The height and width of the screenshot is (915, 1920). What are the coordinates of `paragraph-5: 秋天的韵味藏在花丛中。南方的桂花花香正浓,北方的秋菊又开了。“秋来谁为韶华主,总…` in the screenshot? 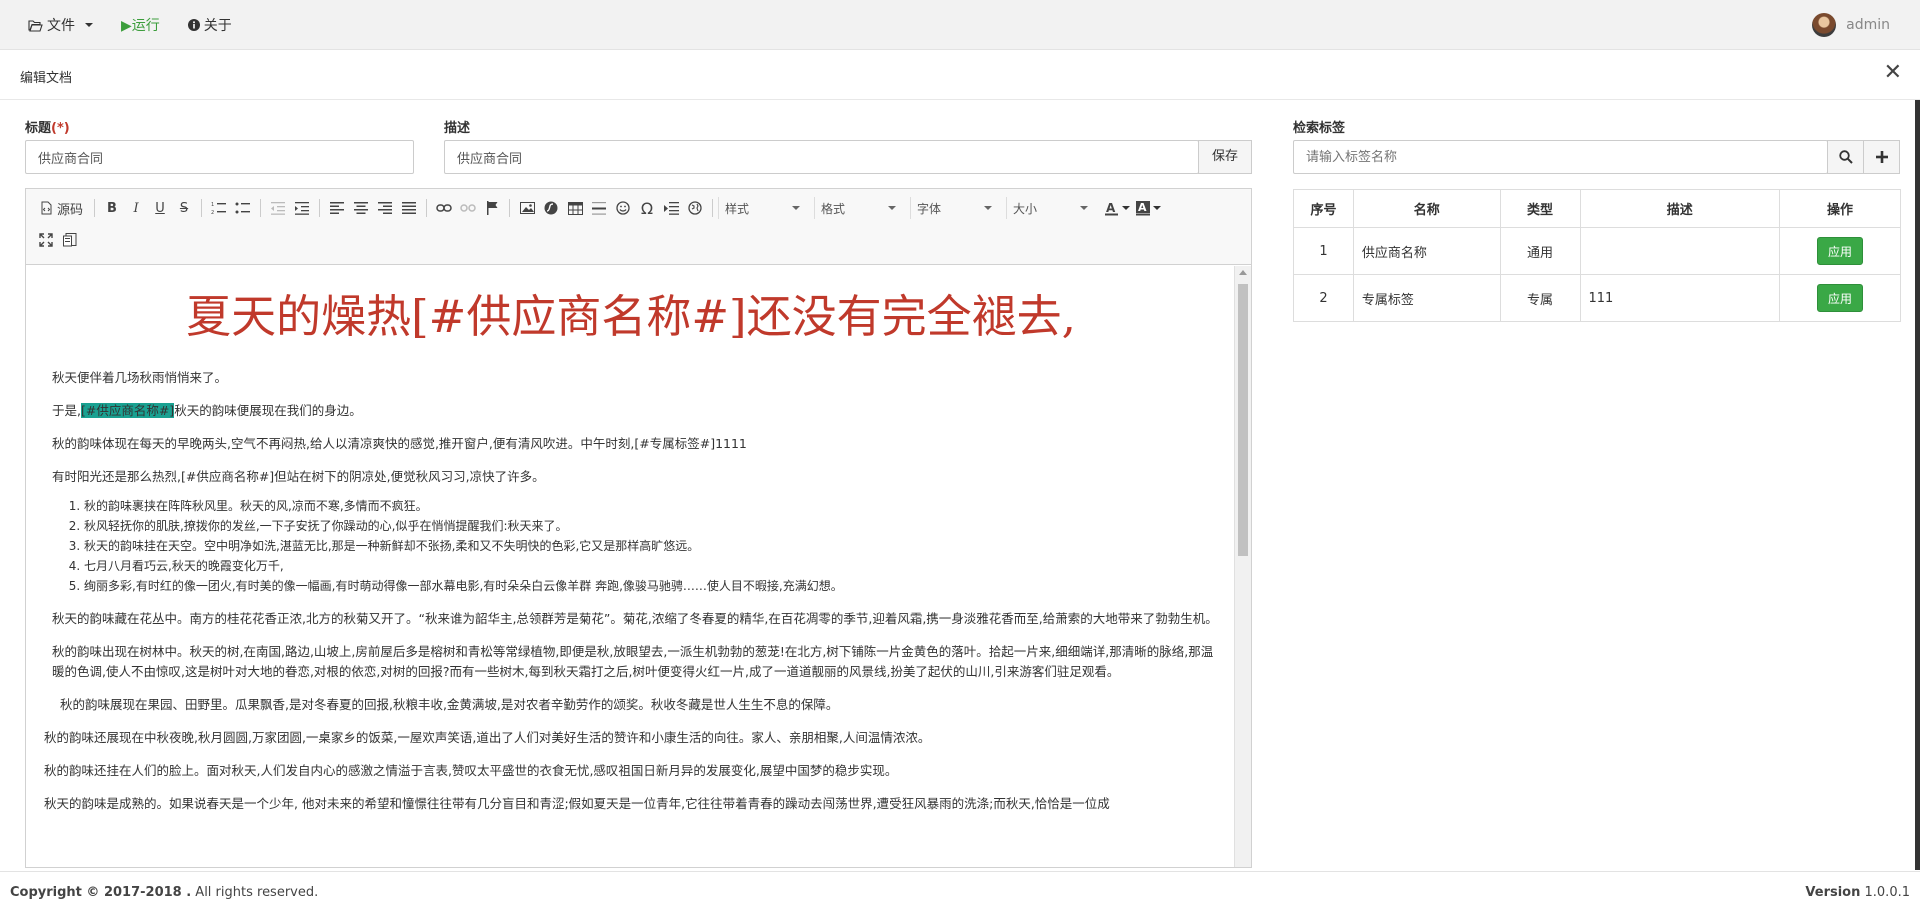 It's located at (635, 618).